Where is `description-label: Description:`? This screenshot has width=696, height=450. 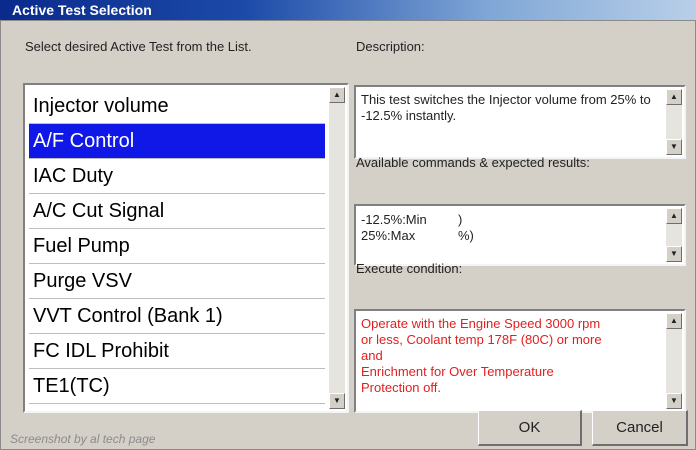
description-label: Description: is located at coordinates (390, 46).